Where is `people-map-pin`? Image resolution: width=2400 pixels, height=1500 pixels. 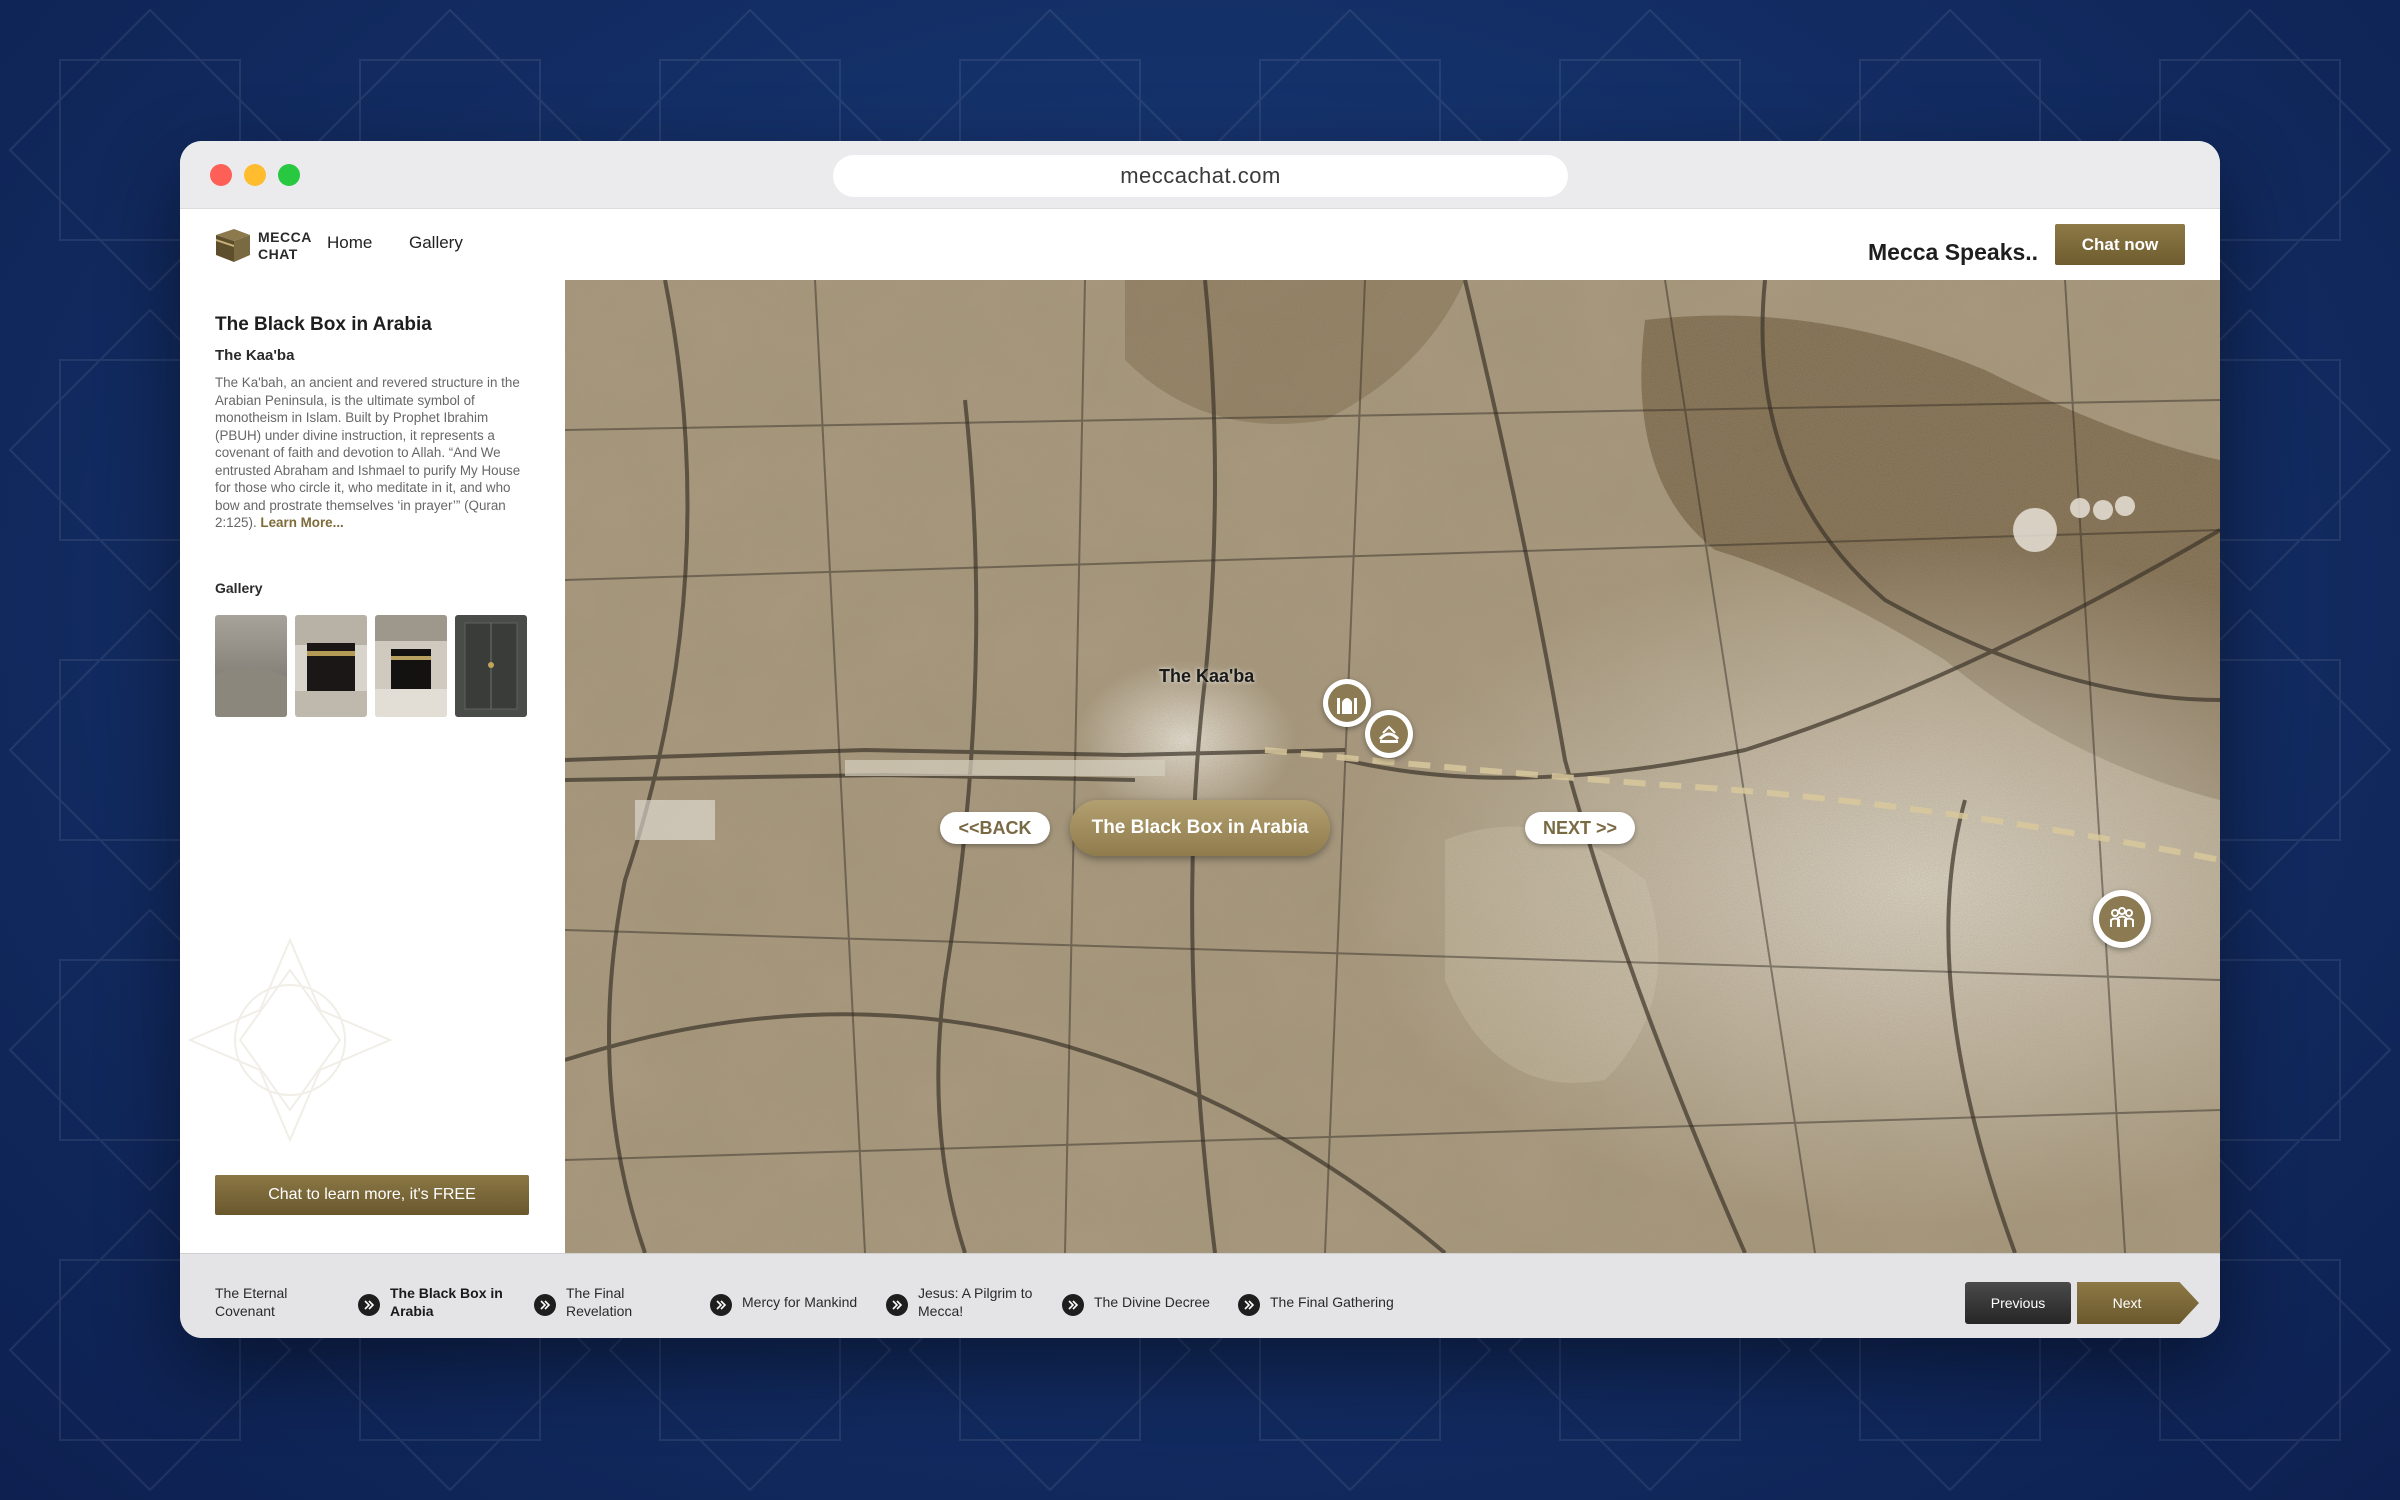 people-map-pin is located at coordinates (2122, 919).